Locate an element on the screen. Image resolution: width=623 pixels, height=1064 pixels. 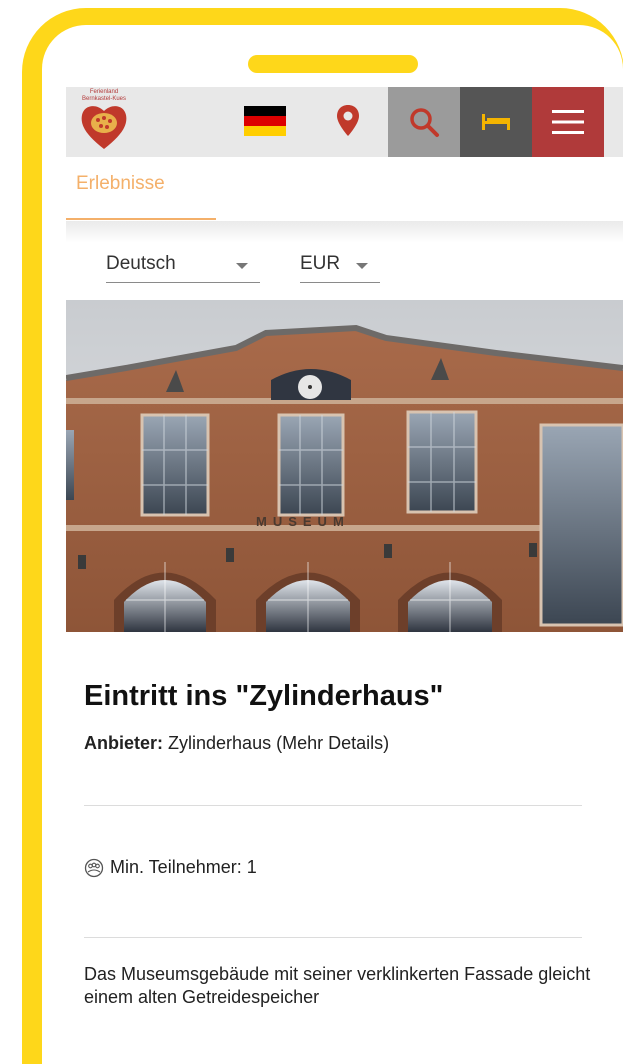
hamburger-menu-icon is located at coordinates (568, 122).